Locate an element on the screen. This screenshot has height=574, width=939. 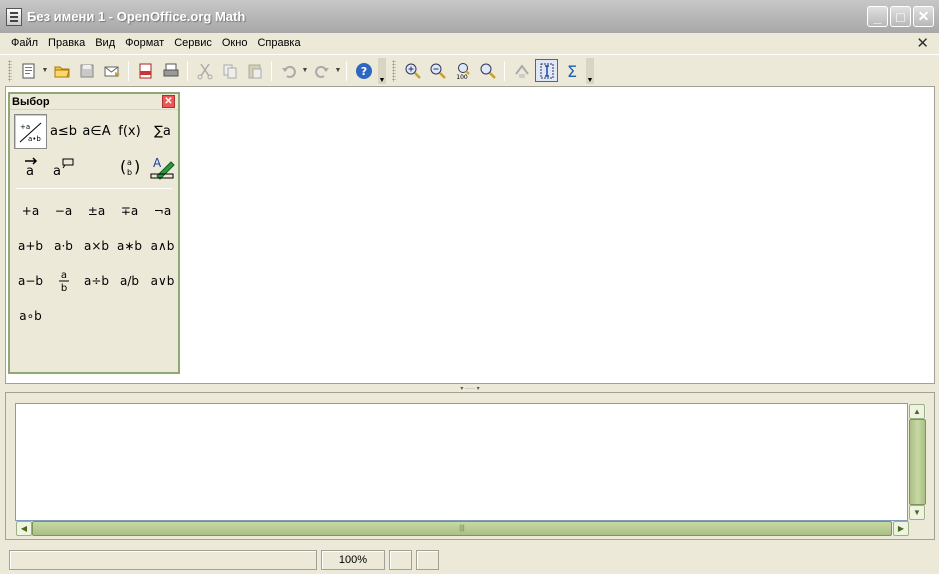
symbols-icon: Σ is located at coordinates (571, 70).